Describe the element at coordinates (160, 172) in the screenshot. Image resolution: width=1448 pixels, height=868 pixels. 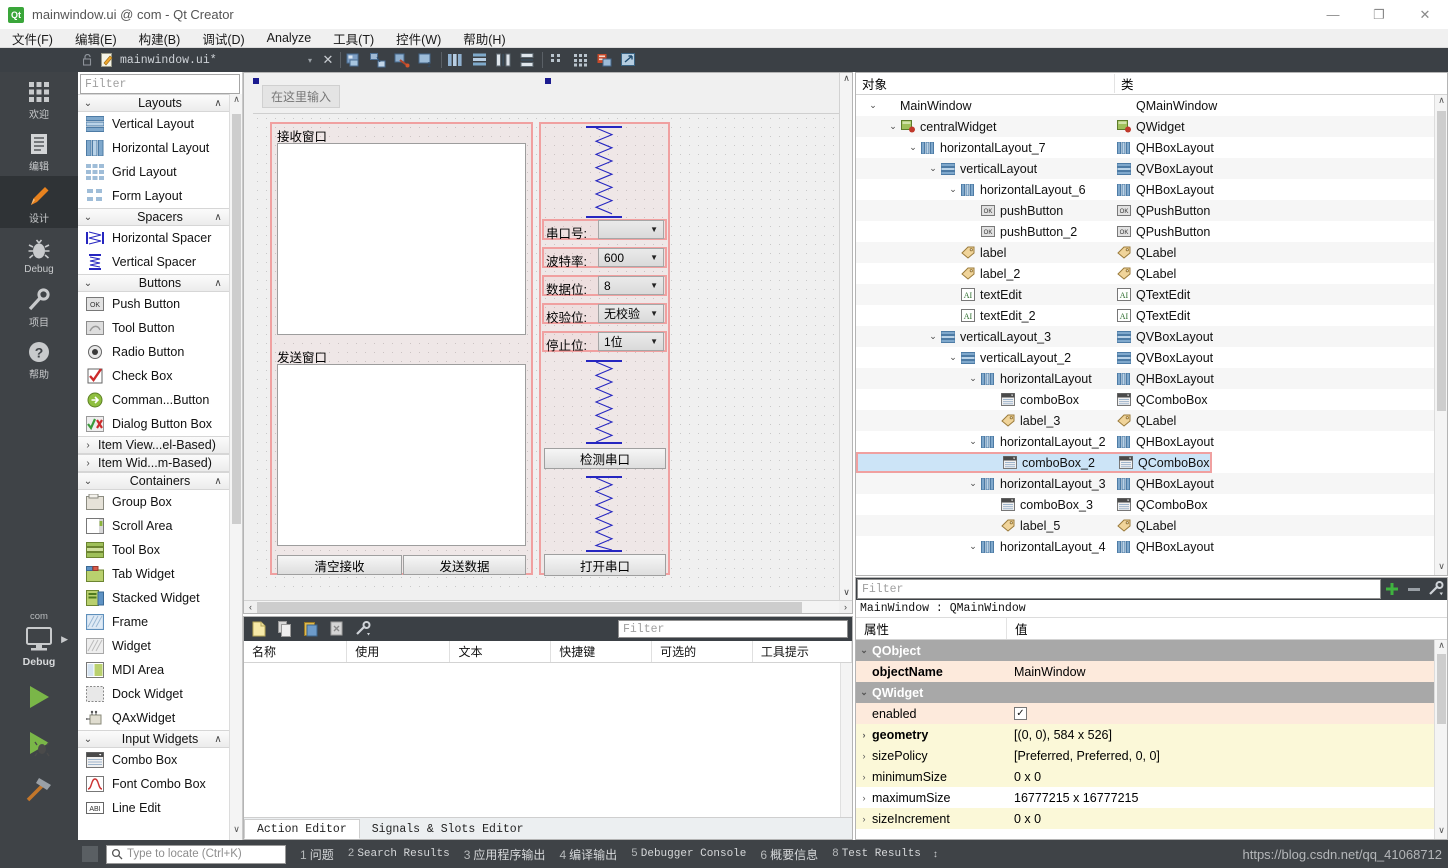
I see `widget-item-grid-layout: Grid Layout` at that location.